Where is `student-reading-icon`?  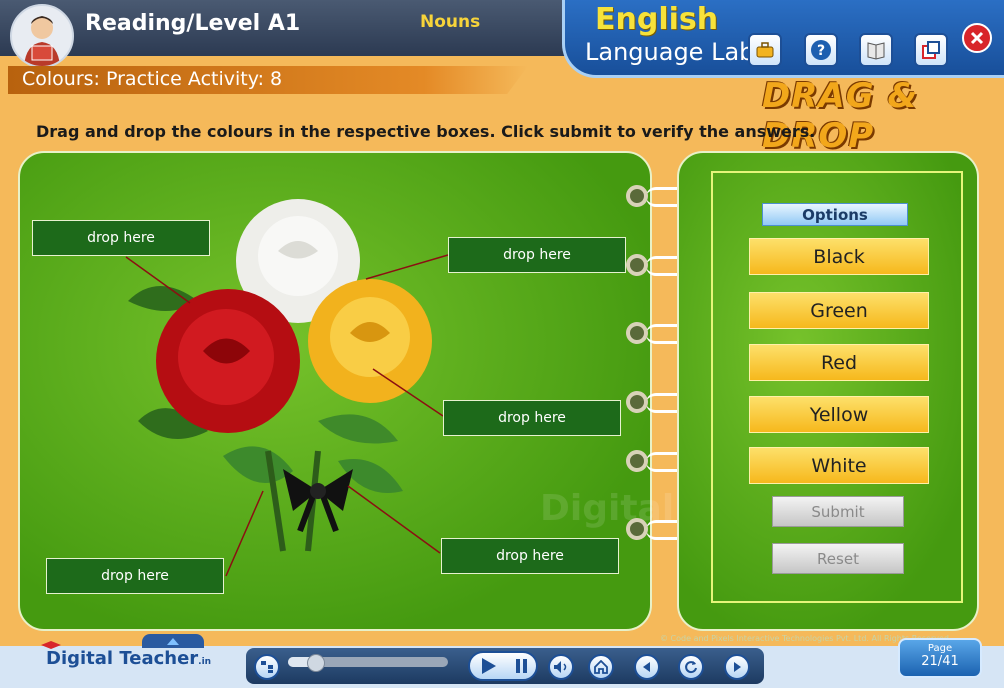
student-reading-icon is located at coordinates (42, 41).